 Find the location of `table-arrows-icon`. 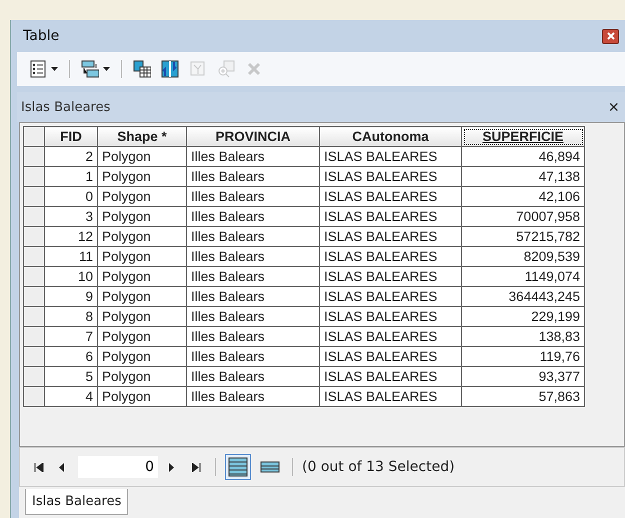

table-arrows-icon is located at coordinates (90, 69).